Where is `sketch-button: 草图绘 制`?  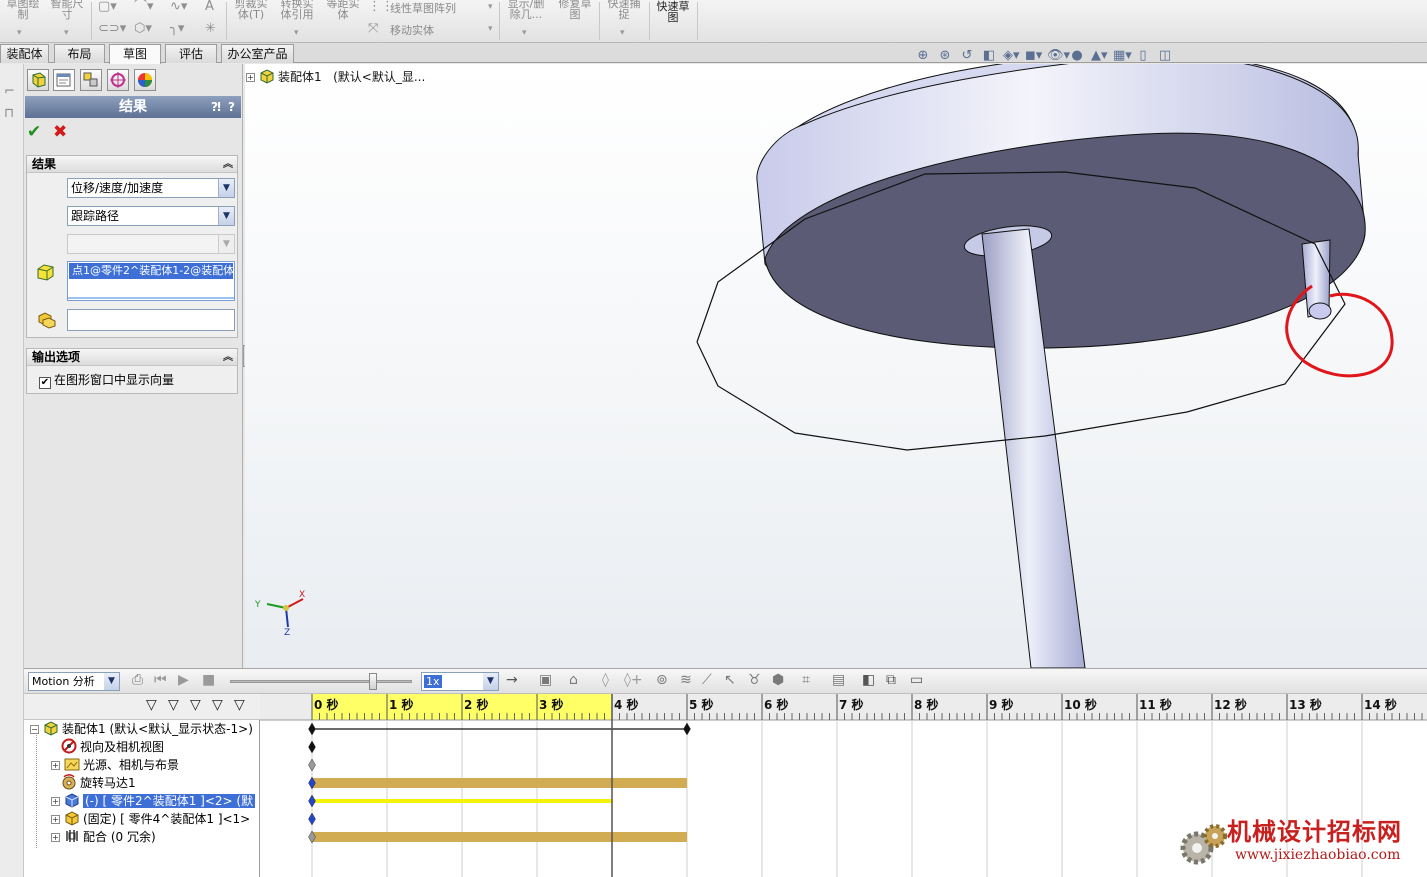 sketch-button: 草图绘 制 is located at coordinates (23, 10).